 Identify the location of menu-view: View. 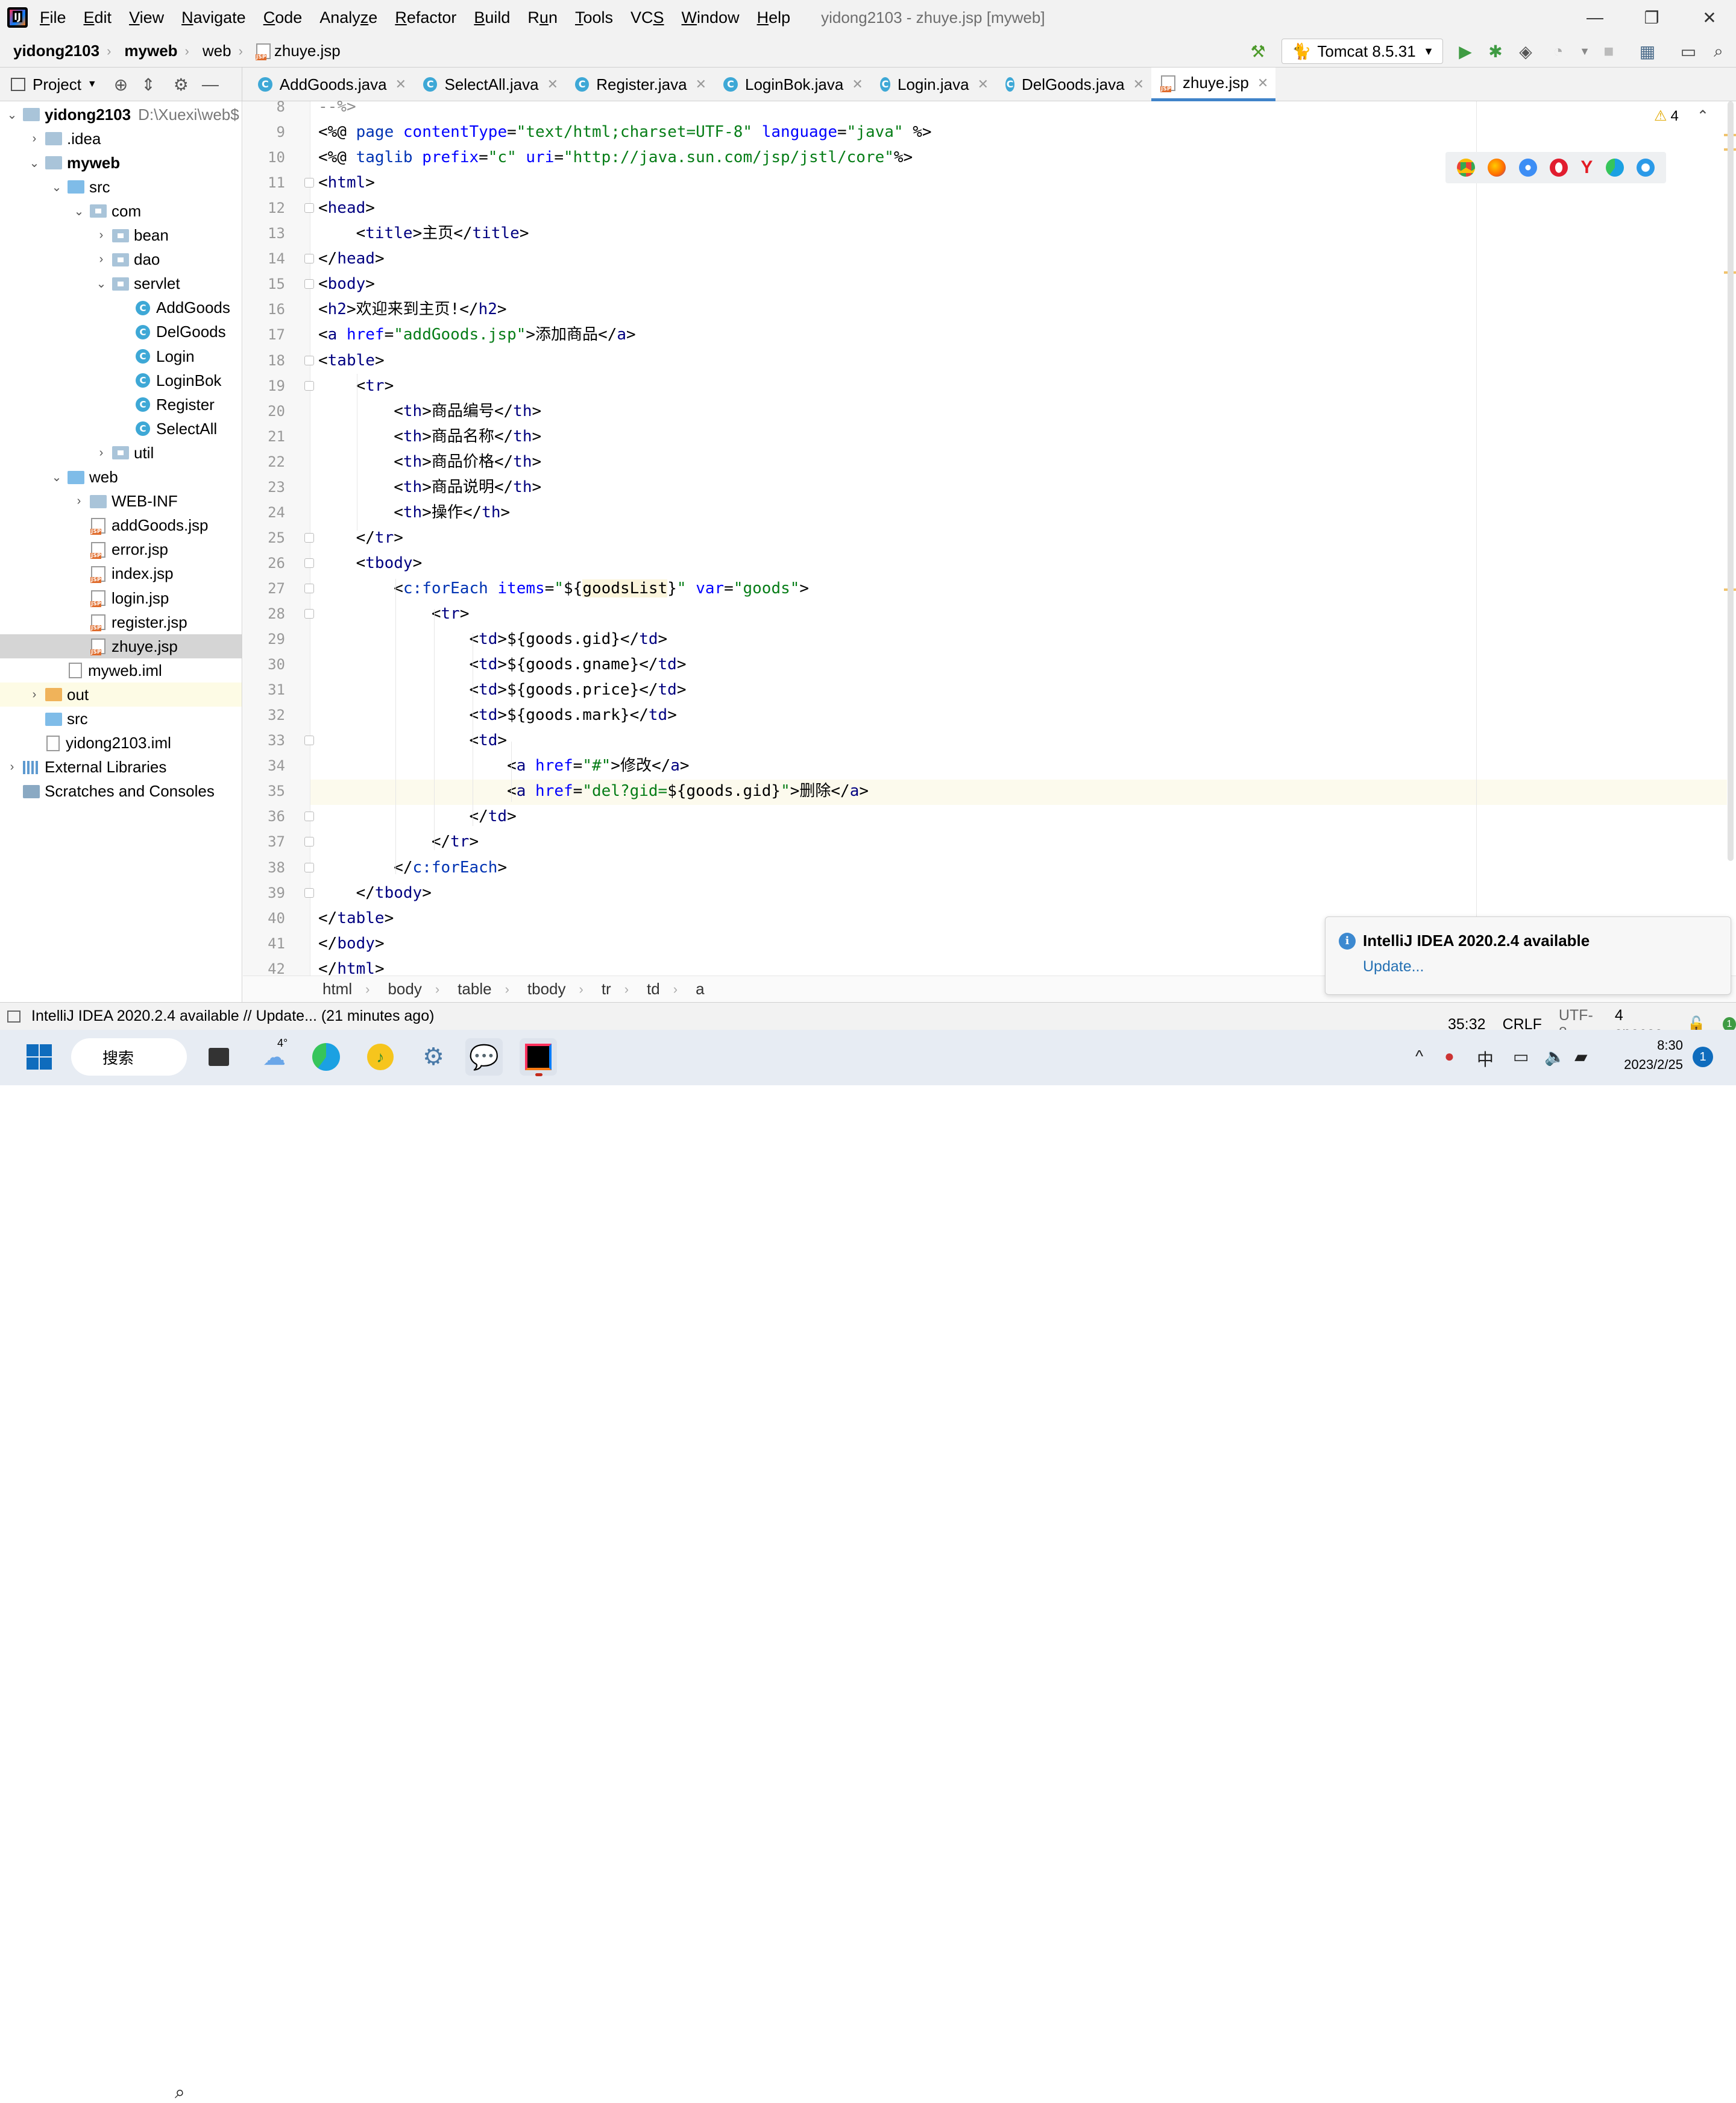
(146, 17).